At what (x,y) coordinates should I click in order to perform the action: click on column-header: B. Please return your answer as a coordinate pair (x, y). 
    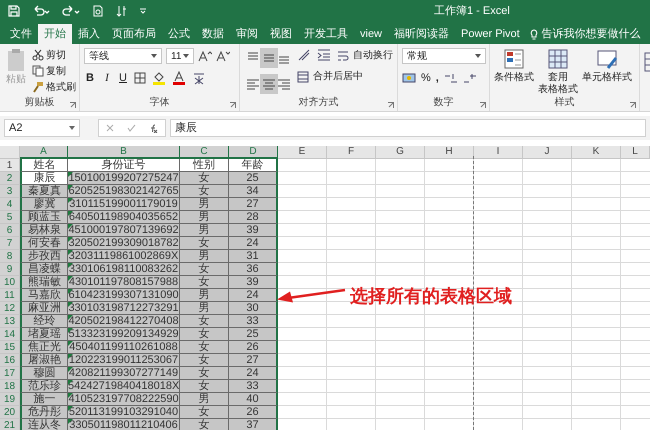
    Looking at the image, I should click on (124, 152).